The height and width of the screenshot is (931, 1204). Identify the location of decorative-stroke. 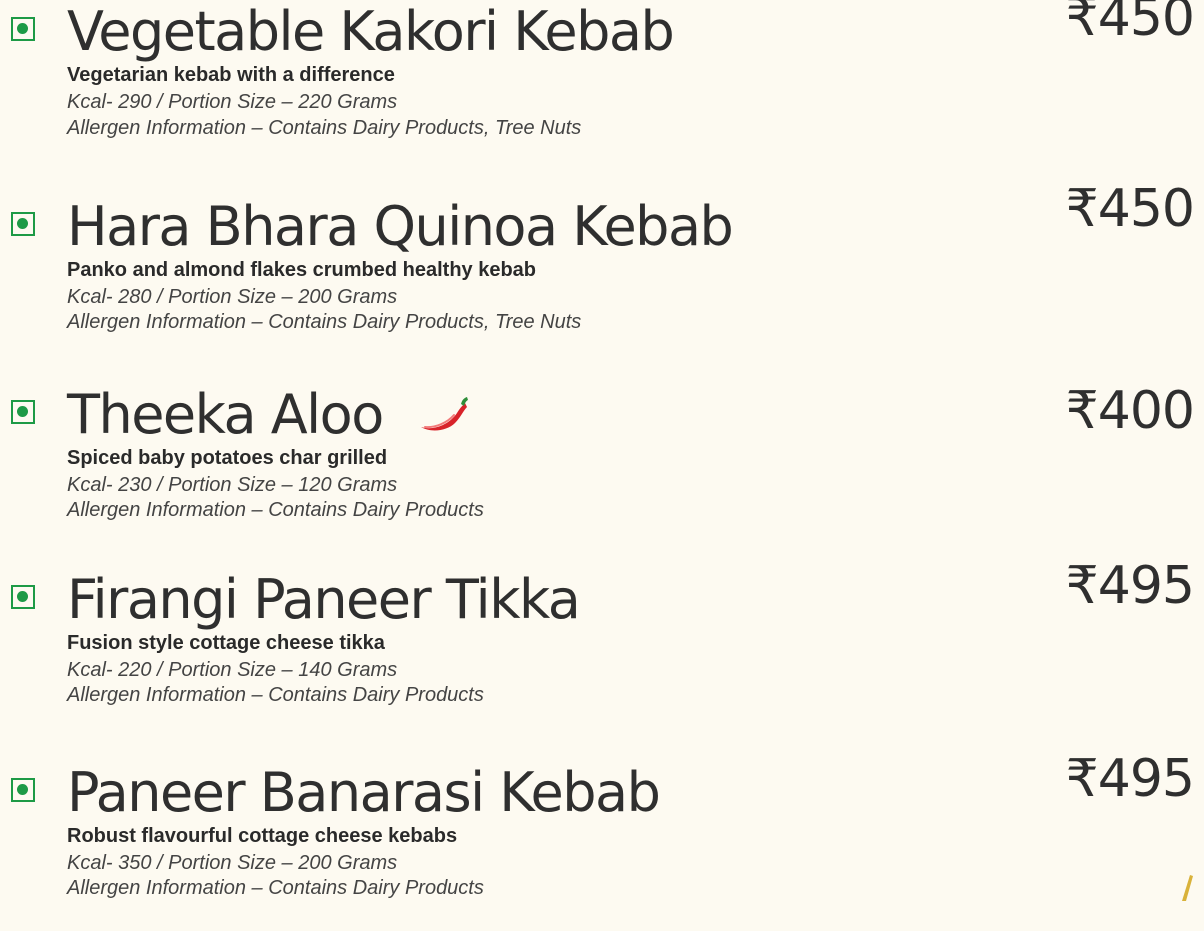
(1187, 888).